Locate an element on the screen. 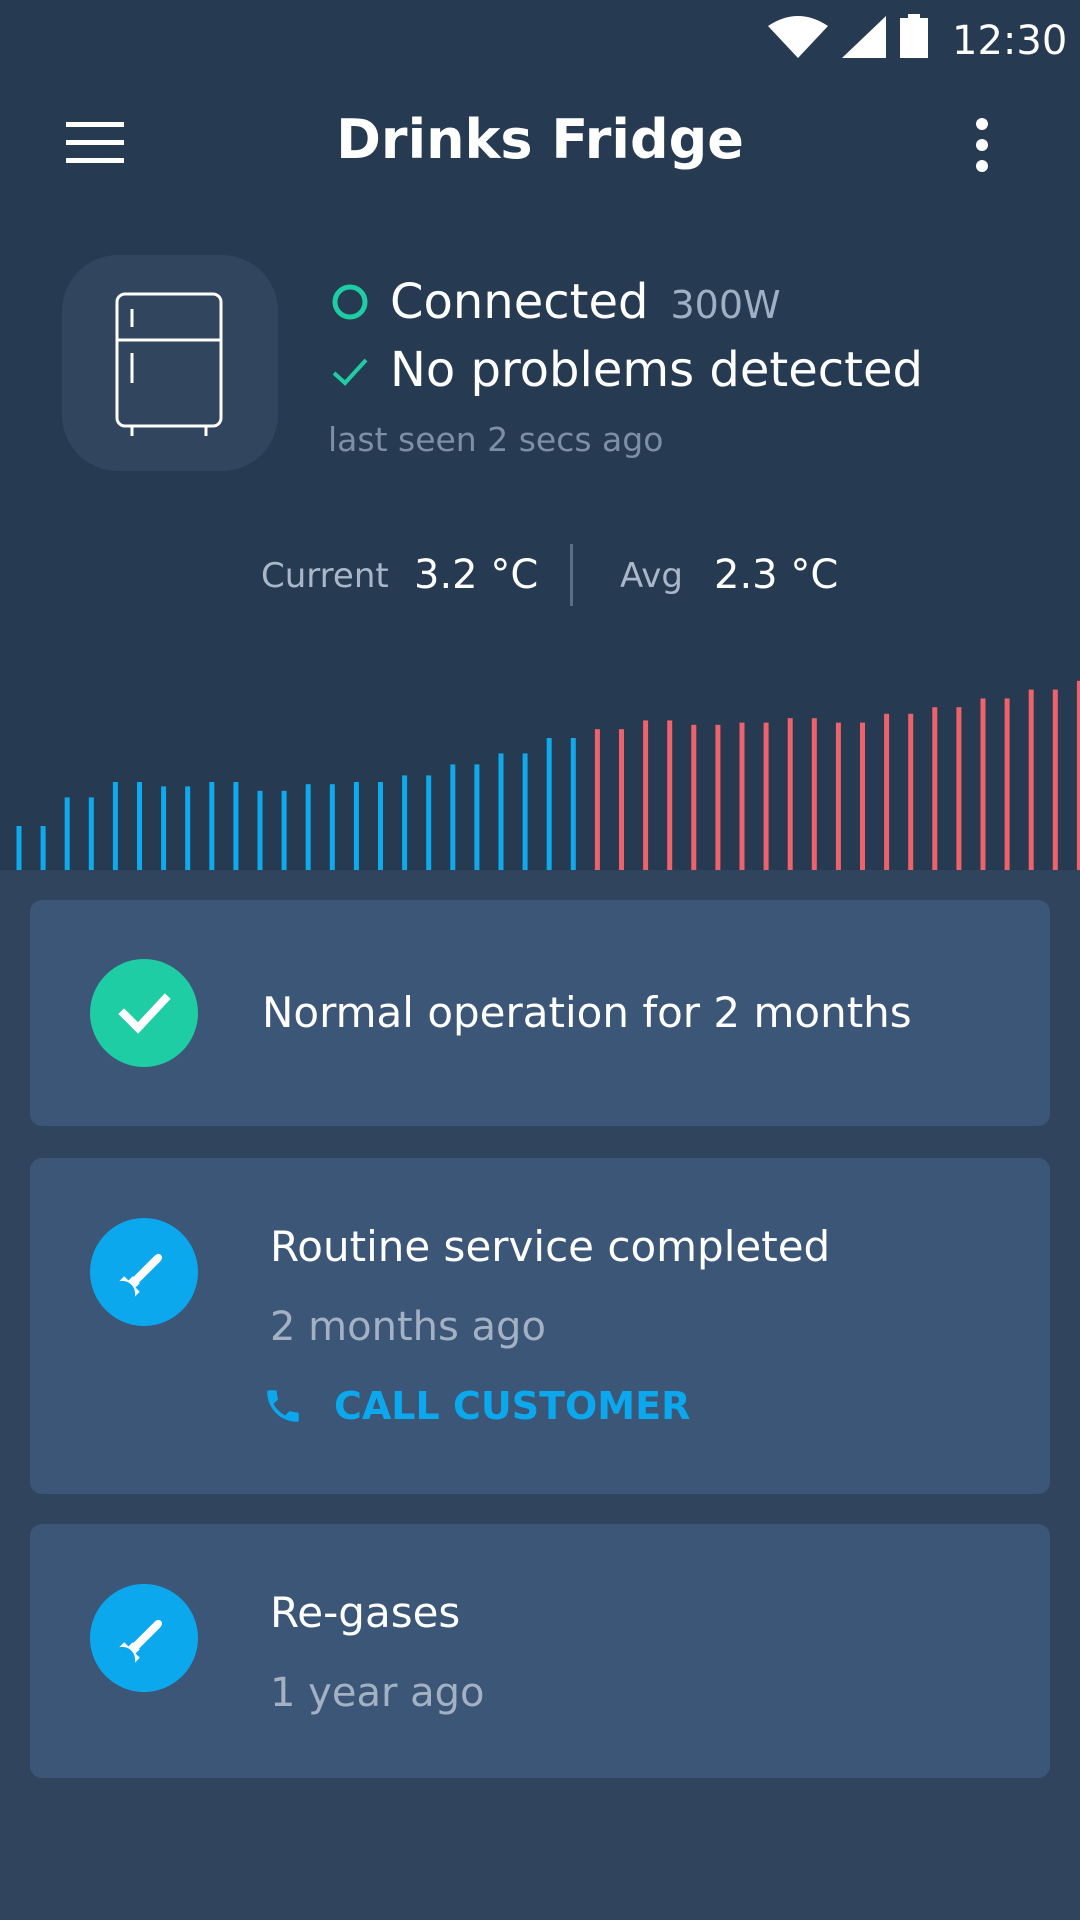  fridge-icon is located at coordinates (169, 364).